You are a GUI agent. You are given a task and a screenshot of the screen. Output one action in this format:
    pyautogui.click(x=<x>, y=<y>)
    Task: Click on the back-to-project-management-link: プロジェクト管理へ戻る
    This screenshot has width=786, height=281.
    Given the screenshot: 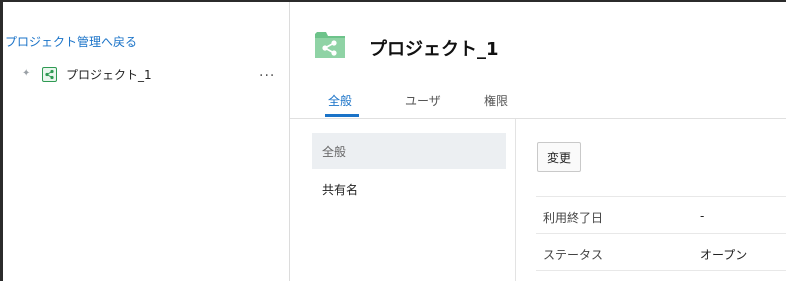 What is the action you would take?
    pyautogui.click(x=71, y=41)
    